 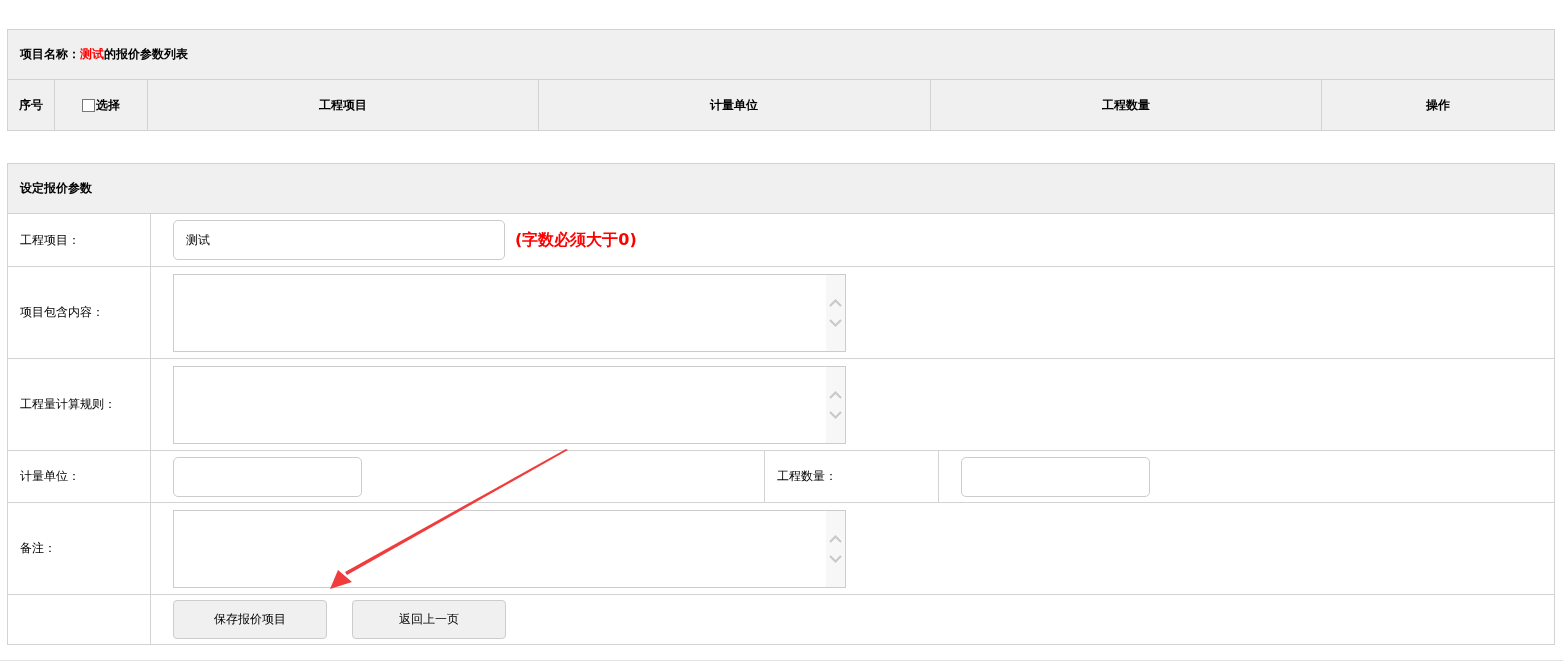 I want to click on panel-title: 项目名称：测试的报价参数列表, so click(x=104, y=54).